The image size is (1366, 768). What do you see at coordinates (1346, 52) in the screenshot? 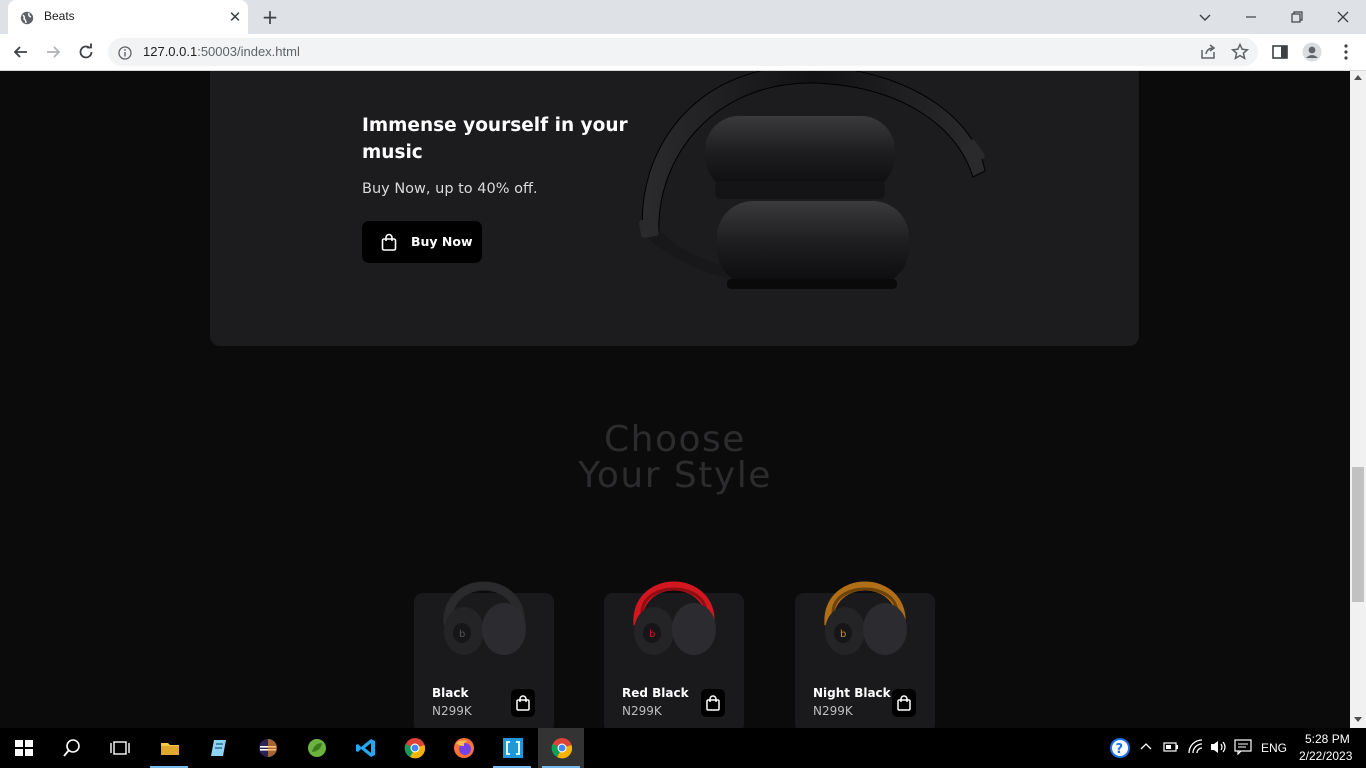
I see `kebab-menu-icon` at bounding box center [1346, 52].